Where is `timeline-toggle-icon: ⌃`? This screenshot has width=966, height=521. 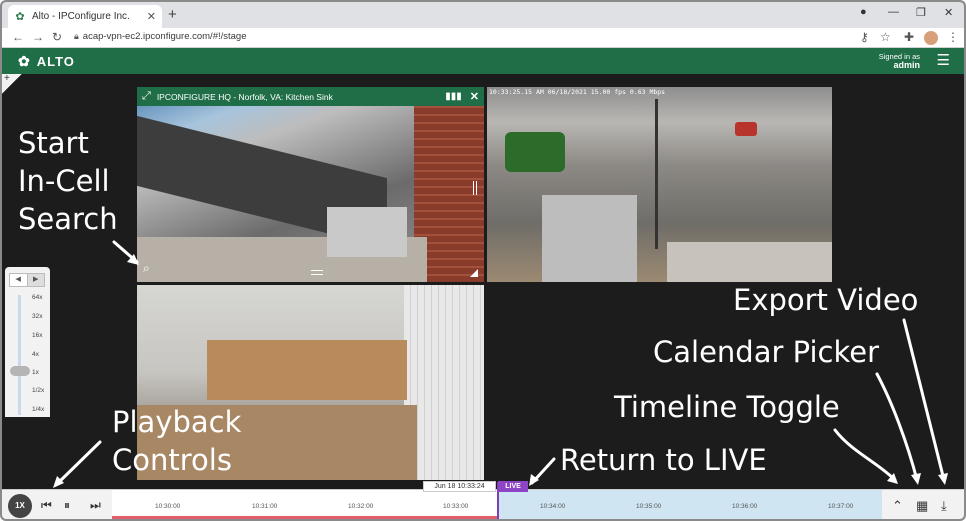 timeline-toggle-icon: ⌃ is located at coordinates (897, 506).